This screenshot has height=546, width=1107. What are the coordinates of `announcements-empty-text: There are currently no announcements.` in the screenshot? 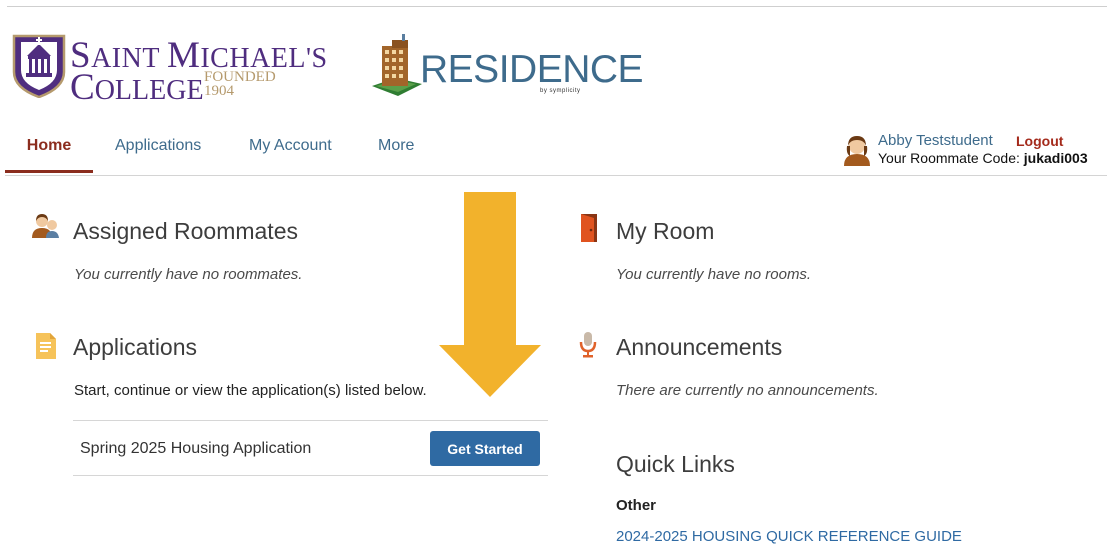 It's located at (747, 390).